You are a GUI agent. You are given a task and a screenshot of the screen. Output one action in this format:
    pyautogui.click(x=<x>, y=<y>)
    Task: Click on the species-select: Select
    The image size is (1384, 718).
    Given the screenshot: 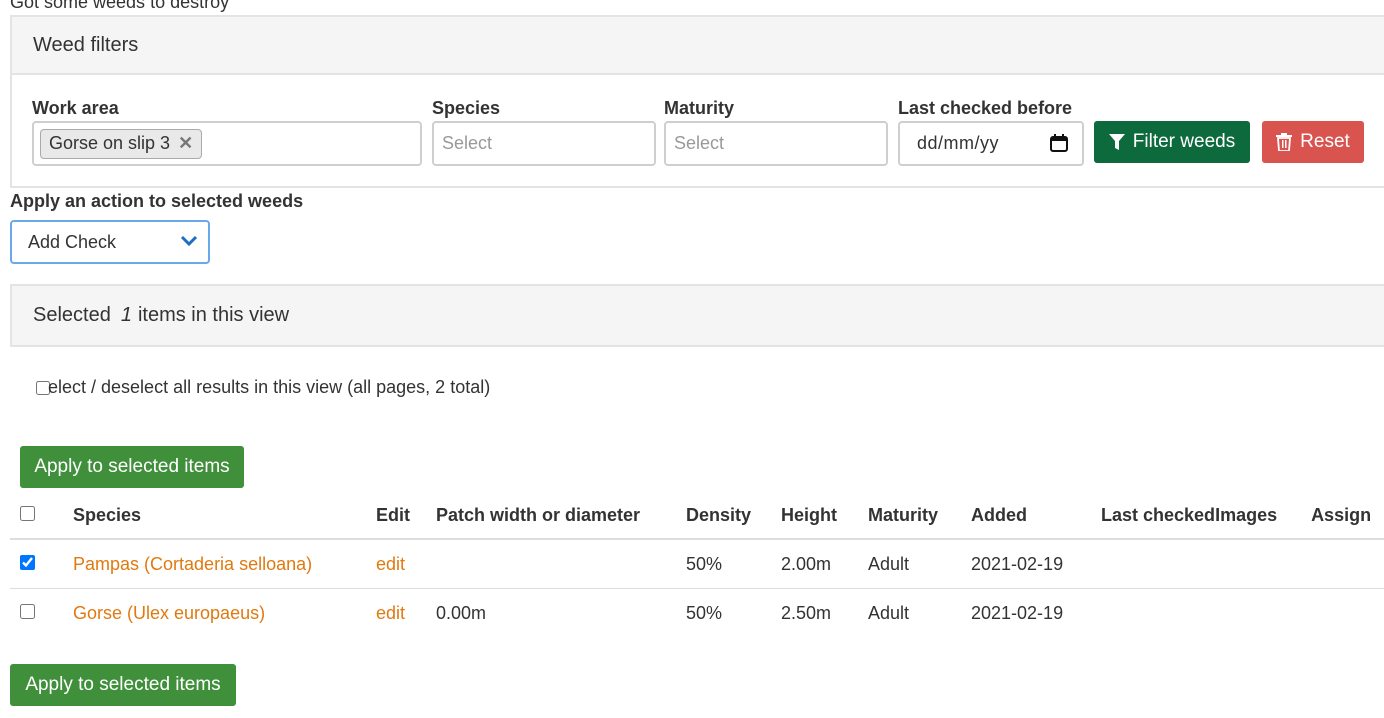 What is the action you would take?
    pyautogui.click(x=544, y=143)
    